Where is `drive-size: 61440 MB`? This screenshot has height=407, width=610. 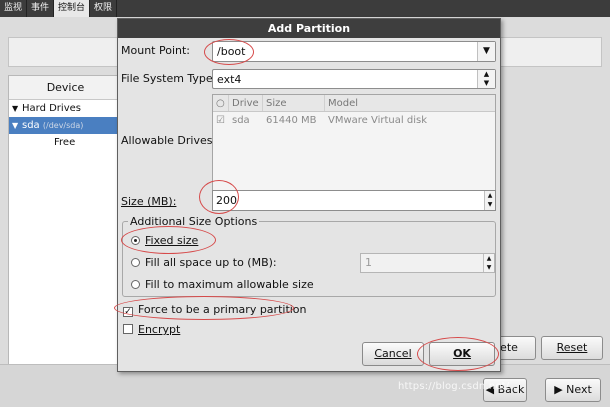
drive-size: 61440 MB is located at coordinates (291, 120).